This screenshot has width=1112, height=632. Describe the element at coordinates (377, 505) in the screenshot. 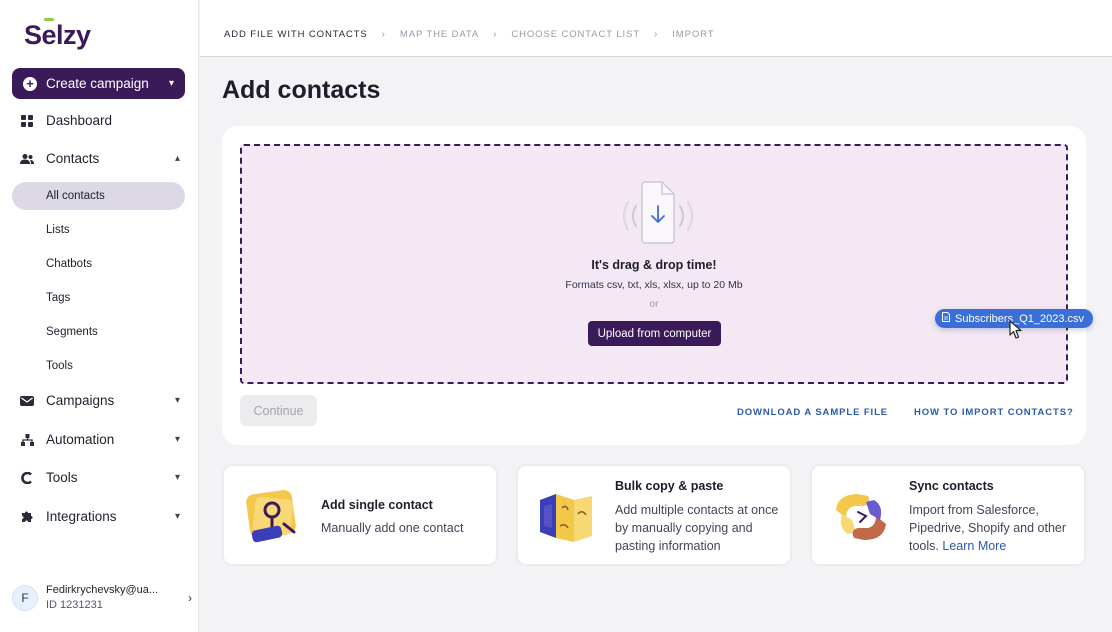

I see `option-title: Add single contact` at that location.